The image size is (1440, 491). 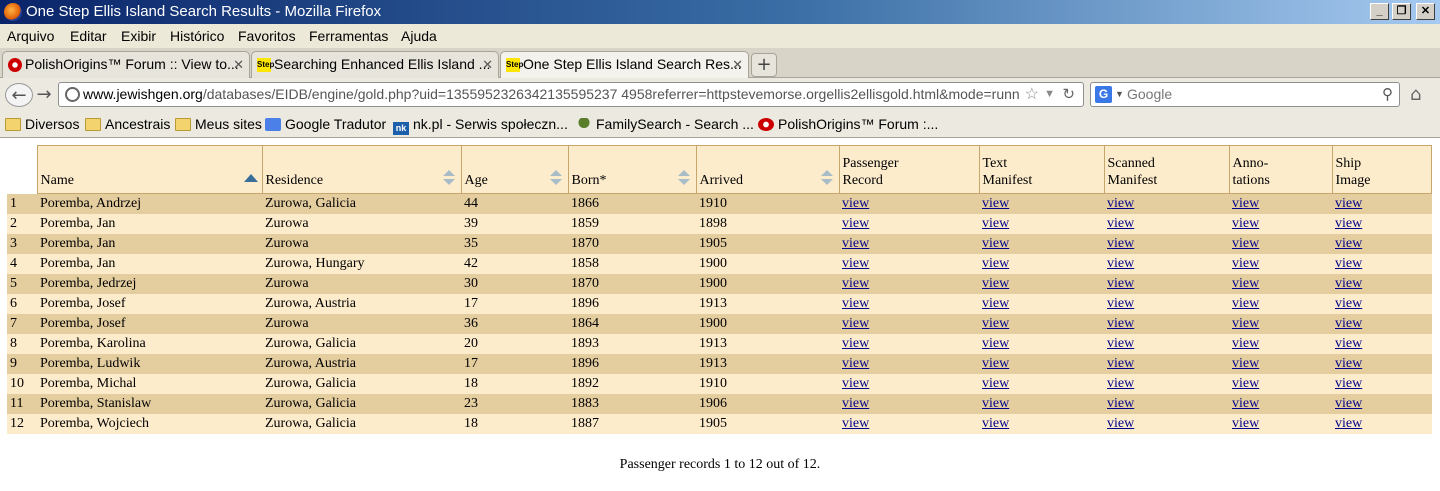 What do you see at coordinates (149, 169) in the screenshot?
I see `name-column-header: Name` at bounding box center [149, 169].